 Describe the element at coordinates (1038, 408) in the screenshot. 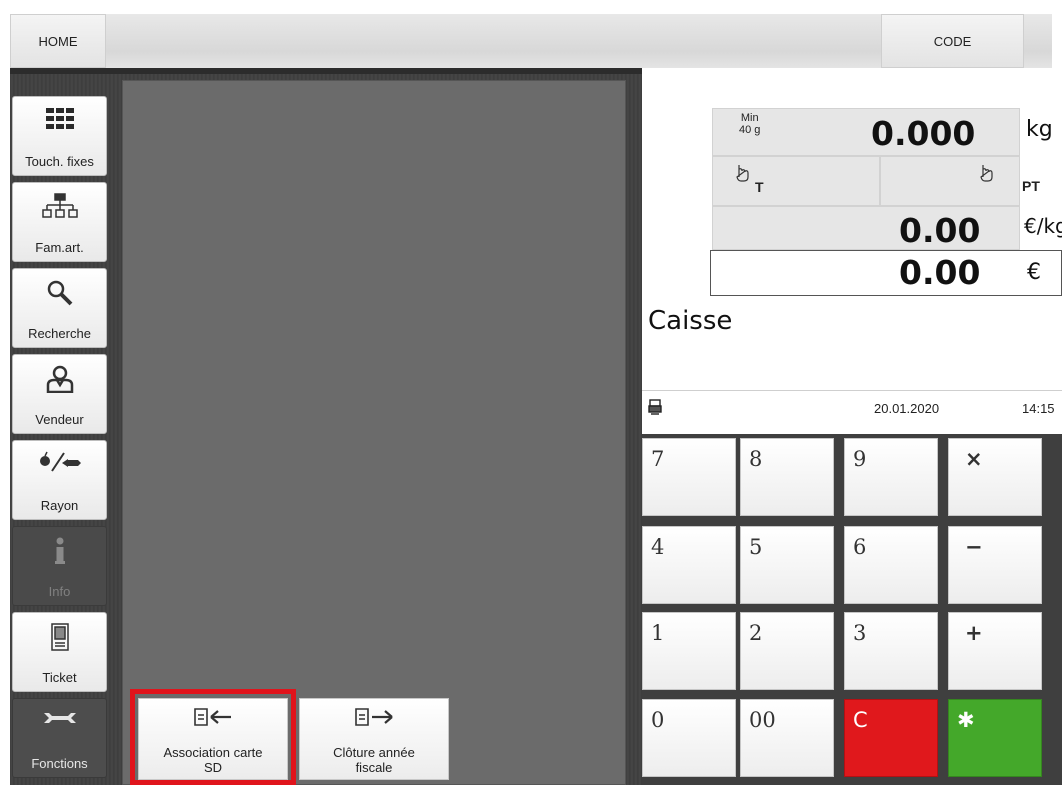

I see `status-time: 14:15` at that location.